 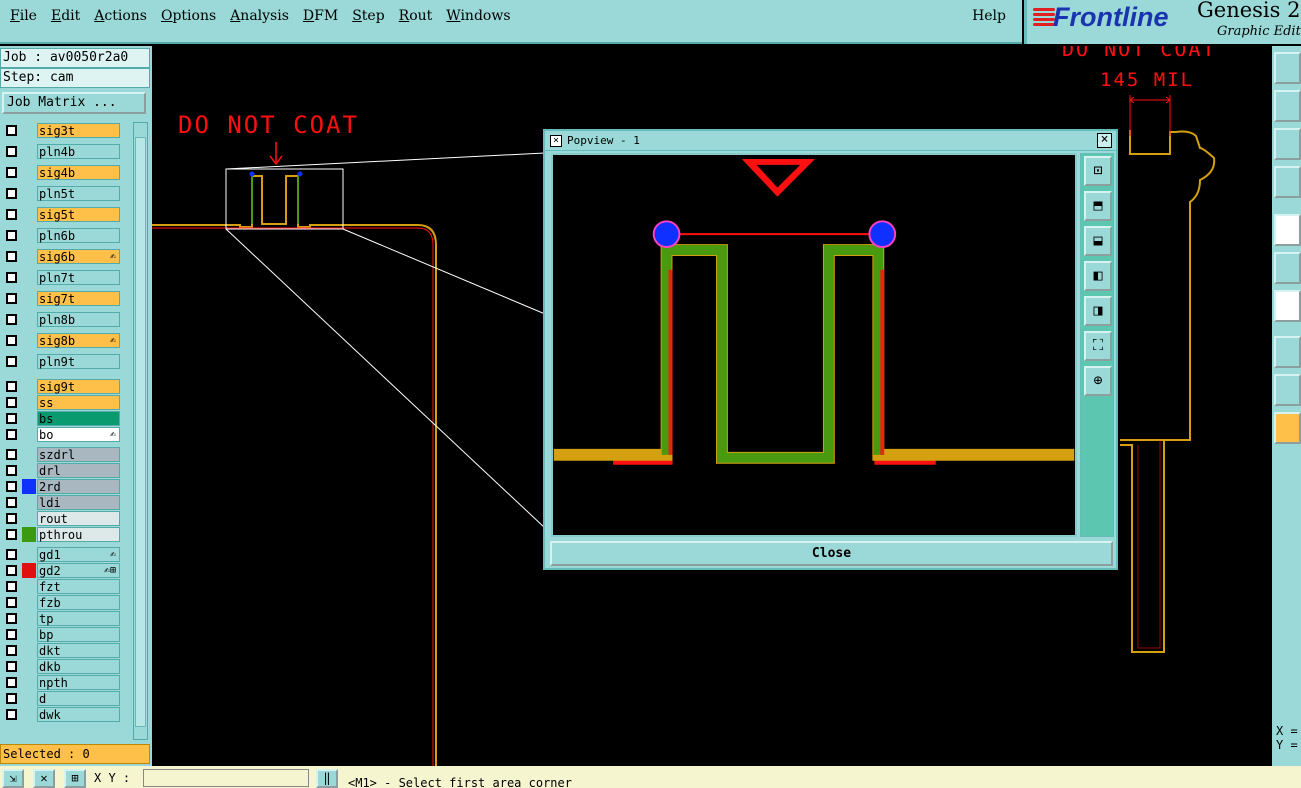 I want to click on layer-name: rout, so click(x=78, y=518).